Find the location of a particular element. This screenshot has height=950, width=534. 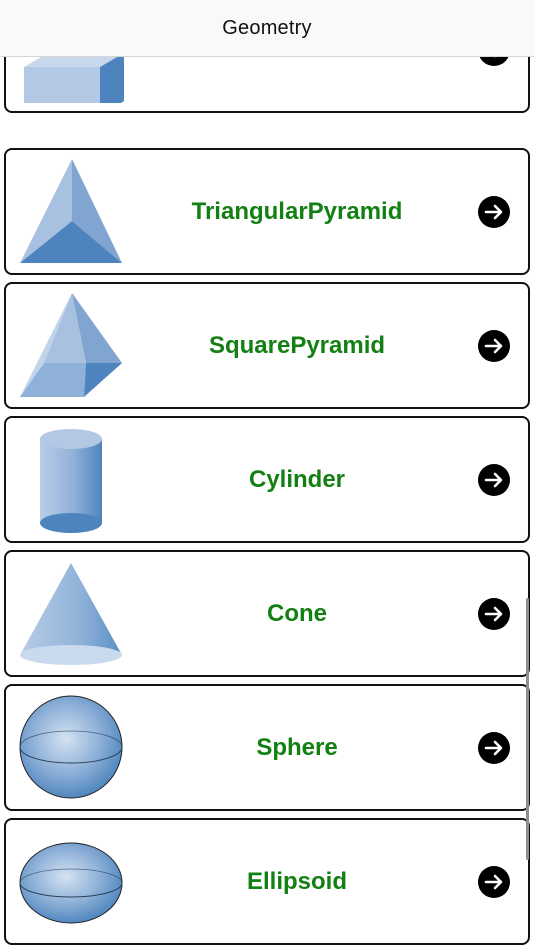

list-item-triangular-pyramid: TriangularPyramid is located at coordinates (267, 211).